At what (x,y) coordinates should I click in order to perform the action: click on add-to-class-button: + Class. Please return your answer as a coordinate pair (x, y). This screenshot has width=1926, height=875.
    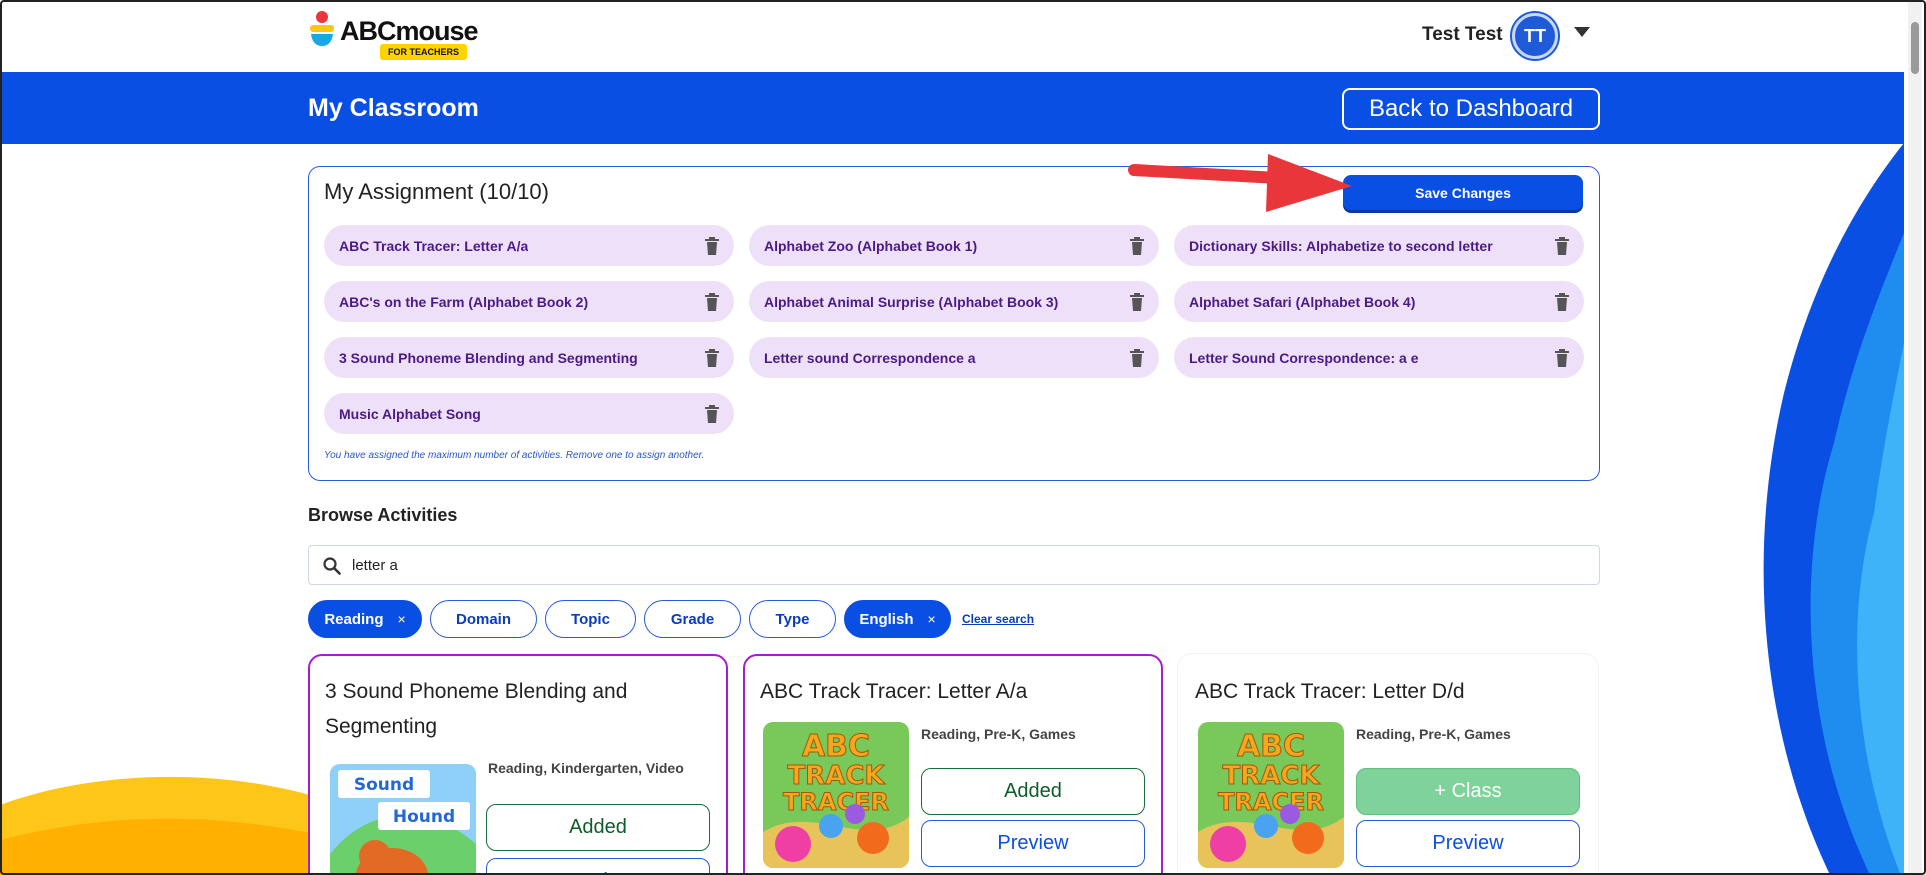
    Looking at the image, I should click on (1468, 791).